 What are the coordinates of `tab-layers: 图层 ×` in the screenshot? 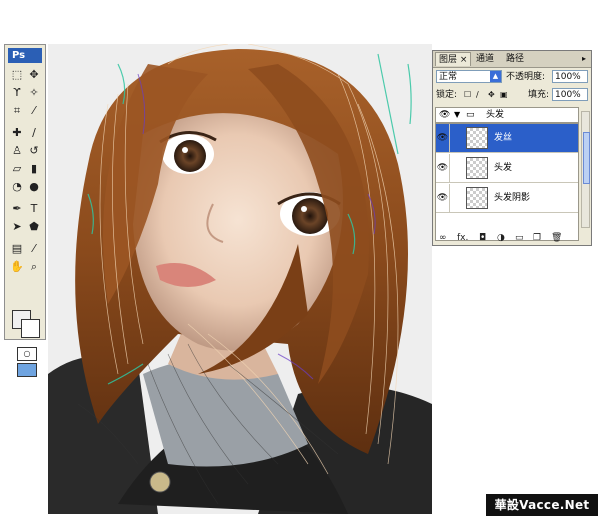 It's located at (453, 59).